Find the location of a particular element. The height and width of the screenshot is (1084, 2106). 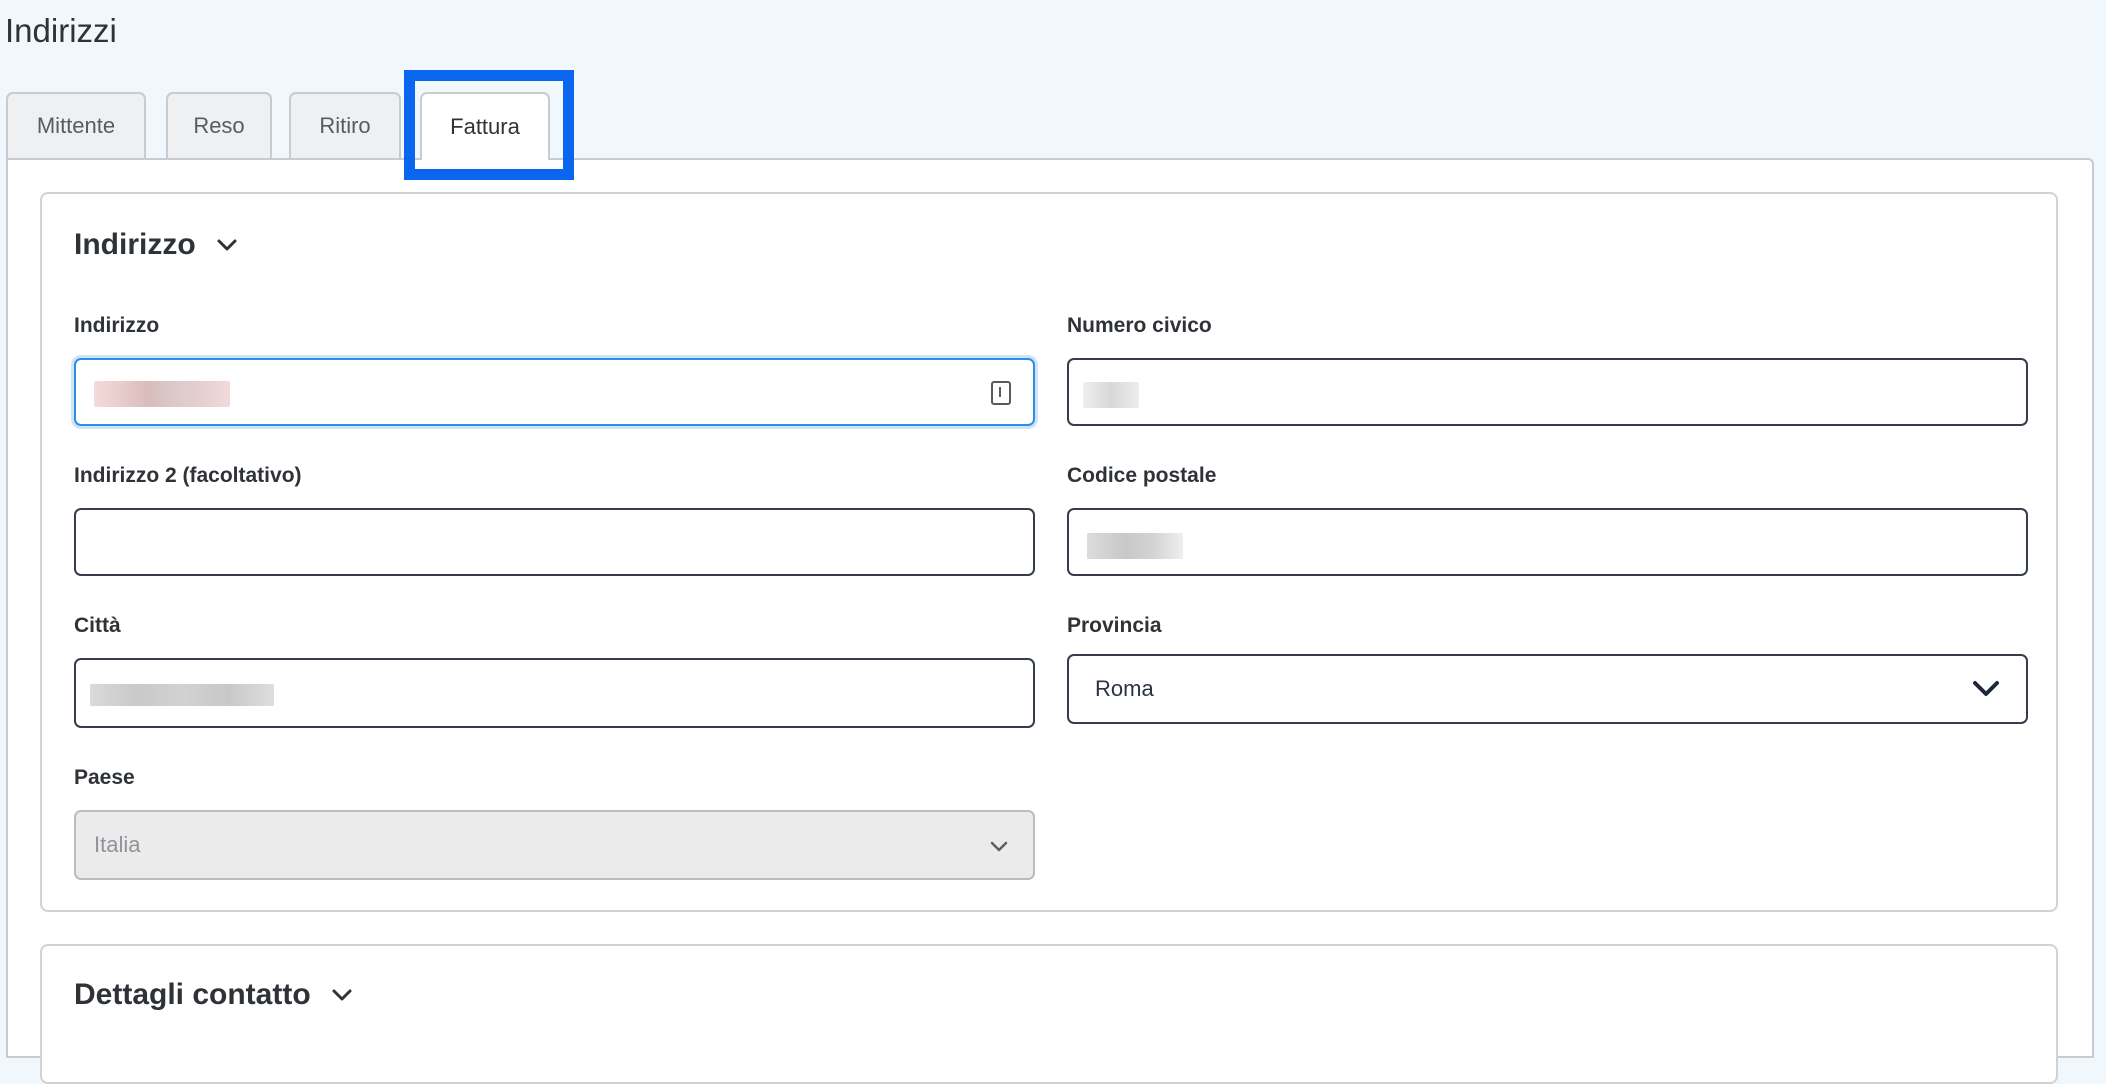

tab-reso: Reso is located at coordinates (219, 125).